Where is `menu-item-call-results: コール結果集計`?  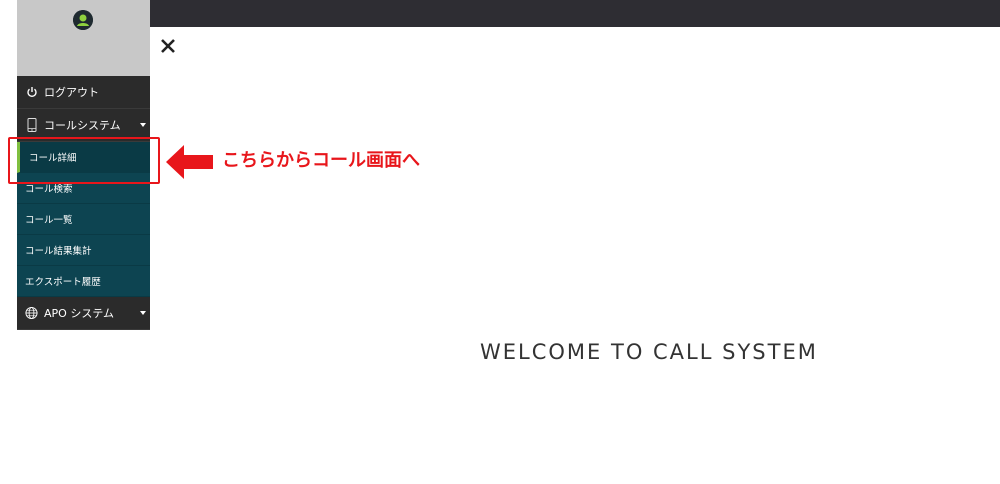
menu-item-call-results: コール結果集計 is located at coordinates (83, 250).